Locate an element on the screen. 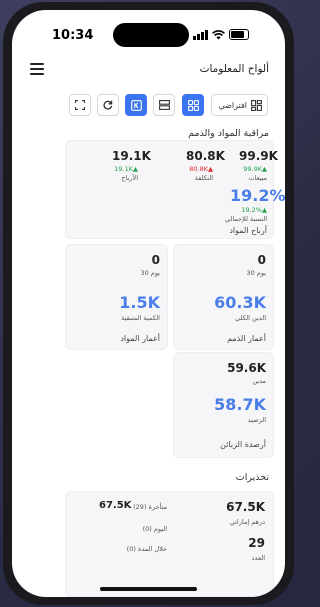  alert-today-label: اليوم (0) is located at coordinates (154, 529).